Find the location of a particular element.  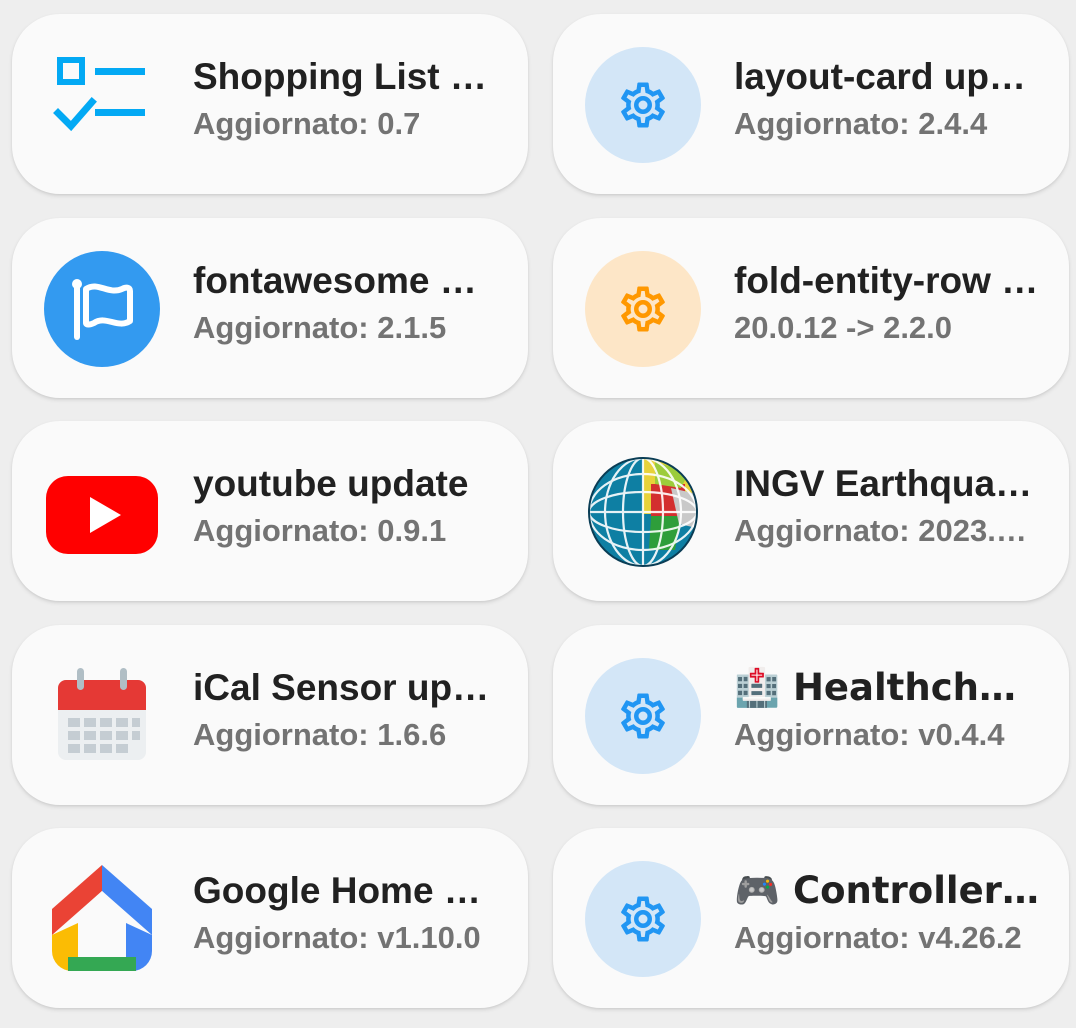

update-card-controllerx: 🎮 ControllerX update Aggiornato: v4.26.2 is located at coordinates (811, 918).